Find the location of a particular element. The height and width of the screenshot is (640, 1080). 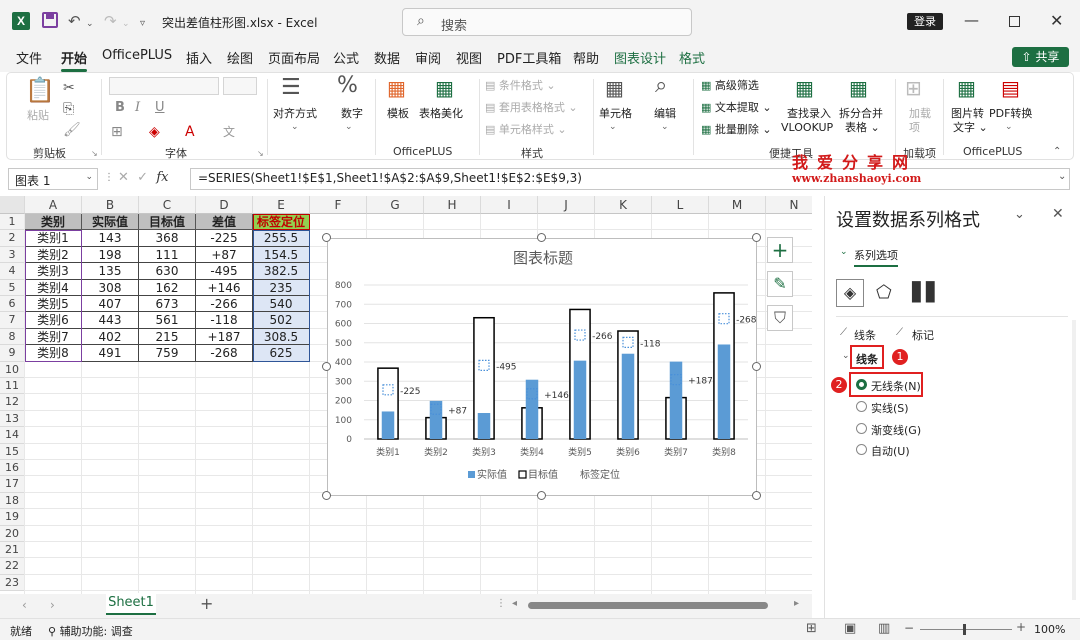

column-header: I is located at coordinates (509, 205).